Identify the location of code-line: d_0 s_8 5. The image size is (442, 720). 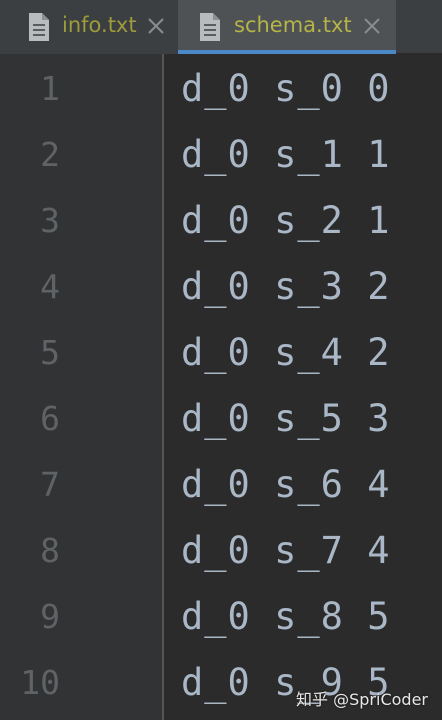
(285, 617).